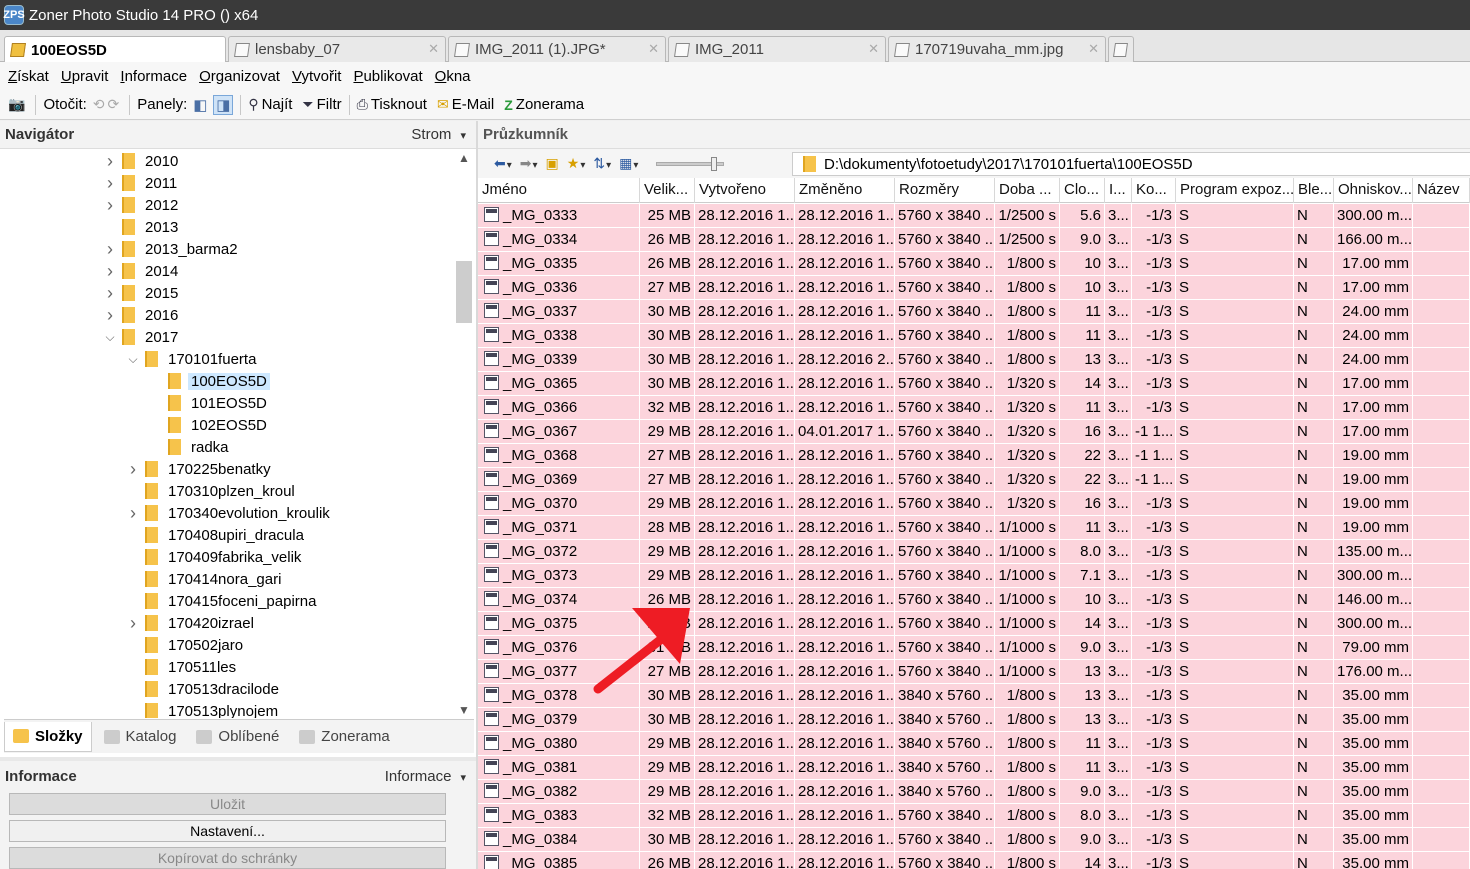 Image resolution: width=1470 pixels, height=869 pixels. What do you see at coordinates (544, 104) in the screenshot?
I see `zonerama-button: Z Zonerama` at bounding box center [544, 104].